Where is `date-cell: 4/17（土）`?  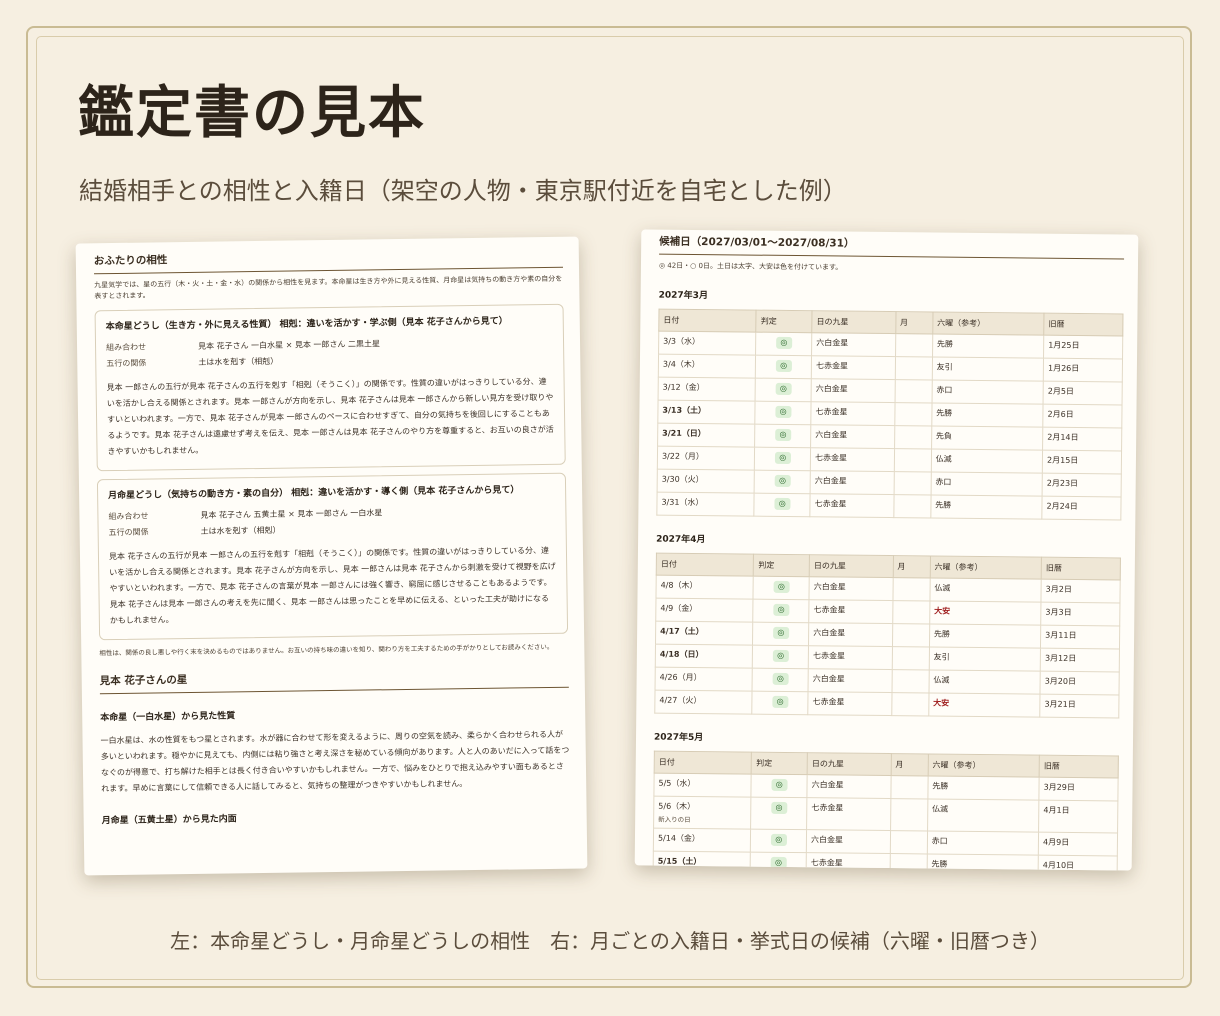 date-cell: 4/17（土） is located at coordinates (704, 633).